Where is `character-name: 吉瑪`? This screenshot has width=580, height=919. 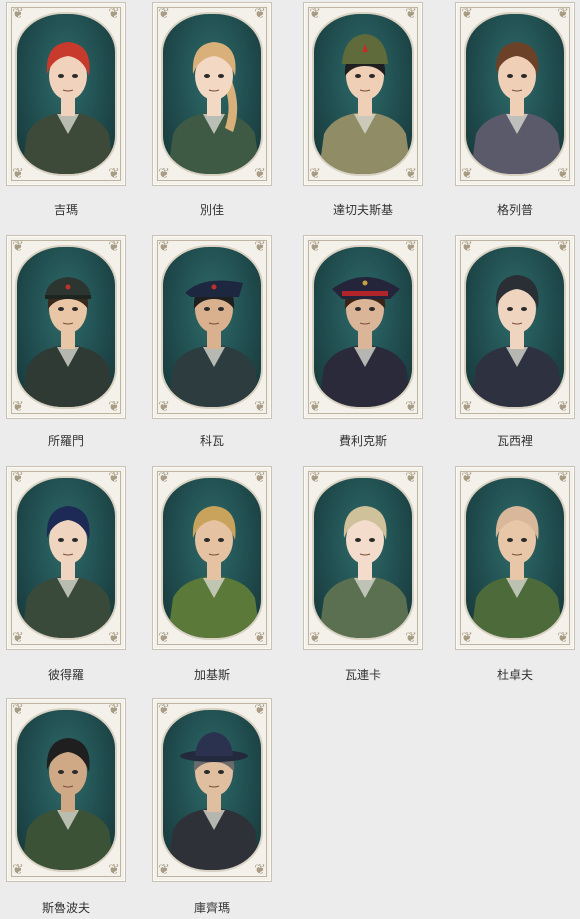
character-name: 吉瑪 is located at coordinates (65, 210).